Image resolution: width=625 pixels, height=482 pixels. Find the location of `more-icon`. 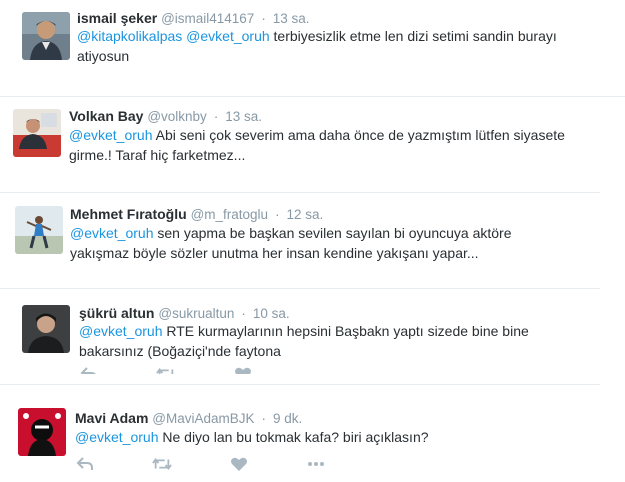

more-icon is located at coordinates (316, 464).